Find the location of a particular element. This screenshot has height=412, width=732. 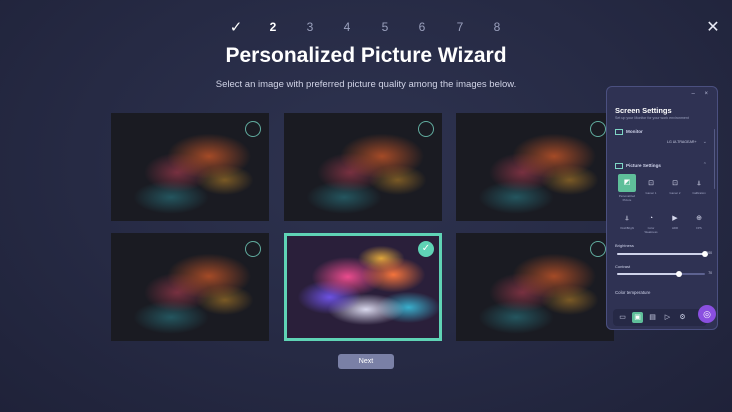

mode-vivid-bright: ⍋ Vivid/Bright is located at coordinates (627, 226).